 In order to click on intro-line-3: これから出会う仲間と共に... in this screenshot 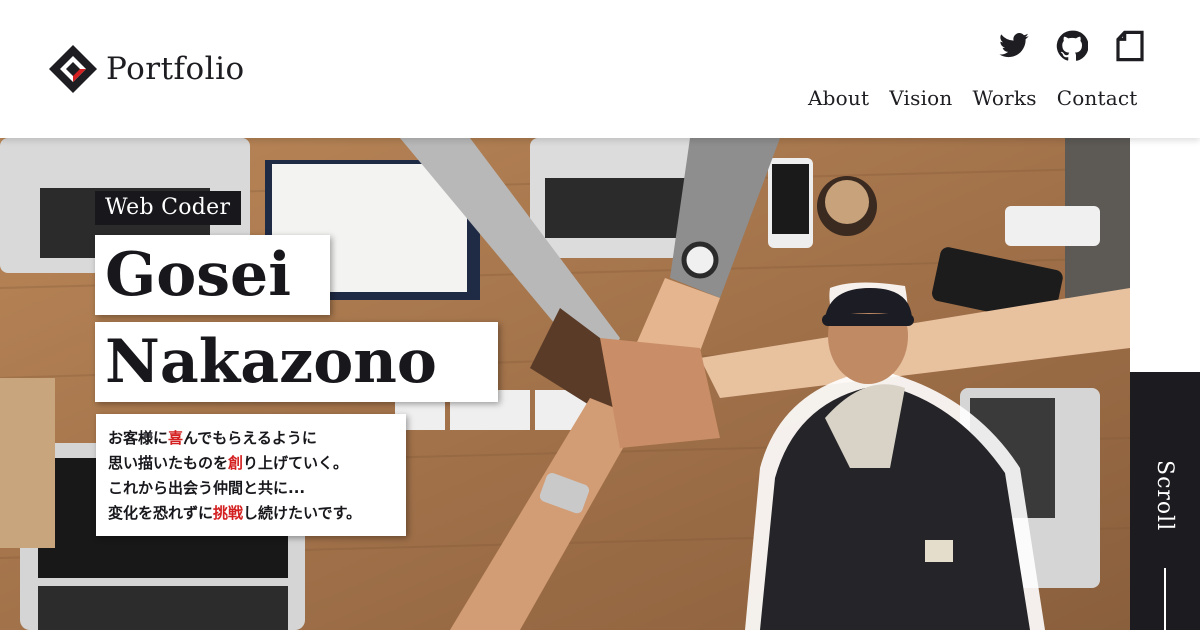, I will do `click(207, 488)`.